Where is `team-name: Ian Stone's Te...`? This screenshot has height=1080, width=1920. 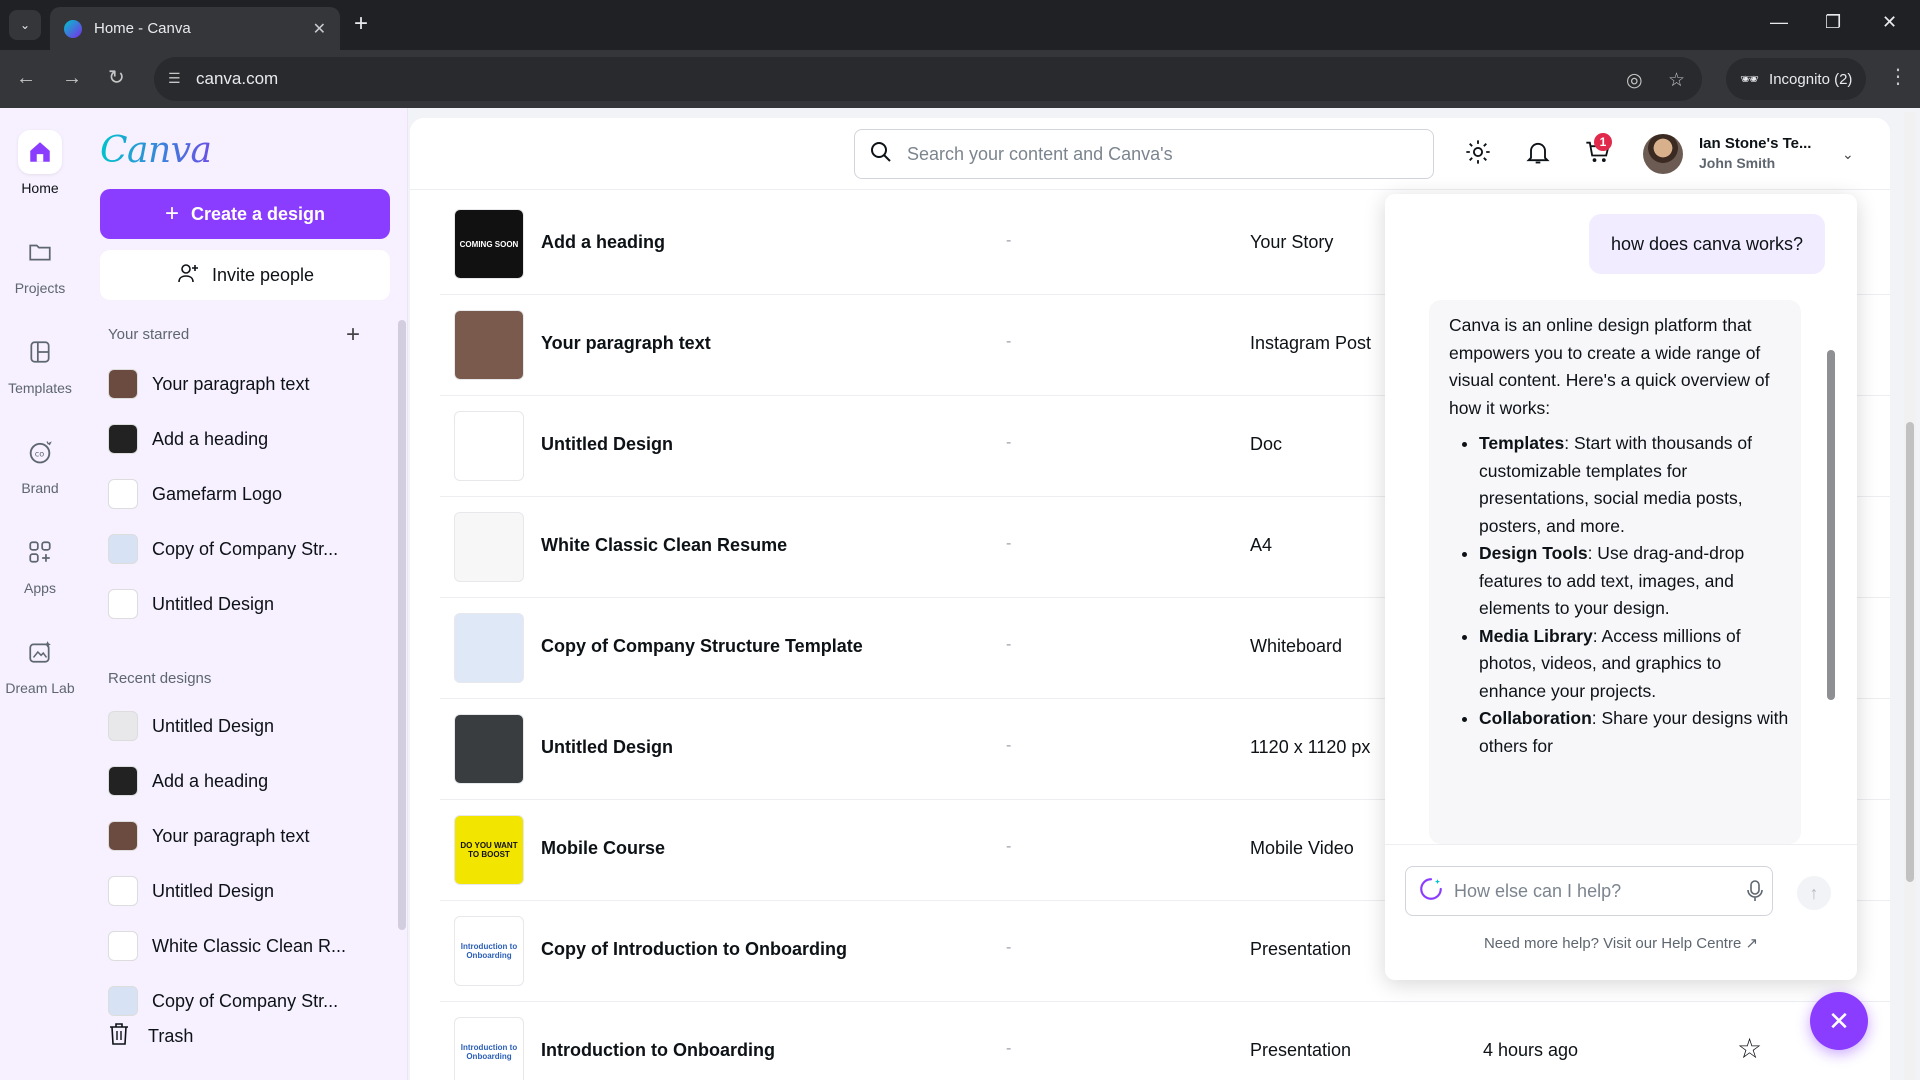
team-name: Ian Stone's Te... is located at coordinates (1755, 143).